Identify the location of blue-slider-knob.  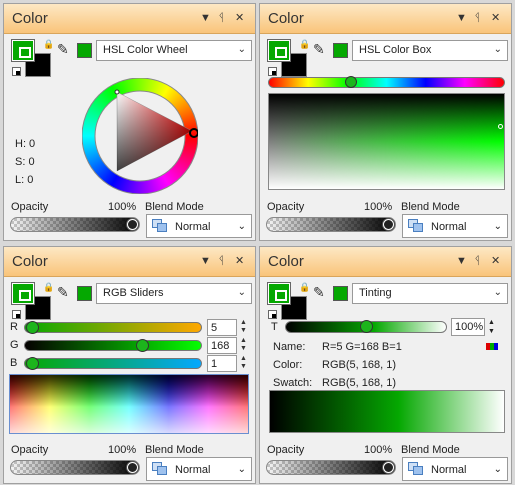
(32, 363).